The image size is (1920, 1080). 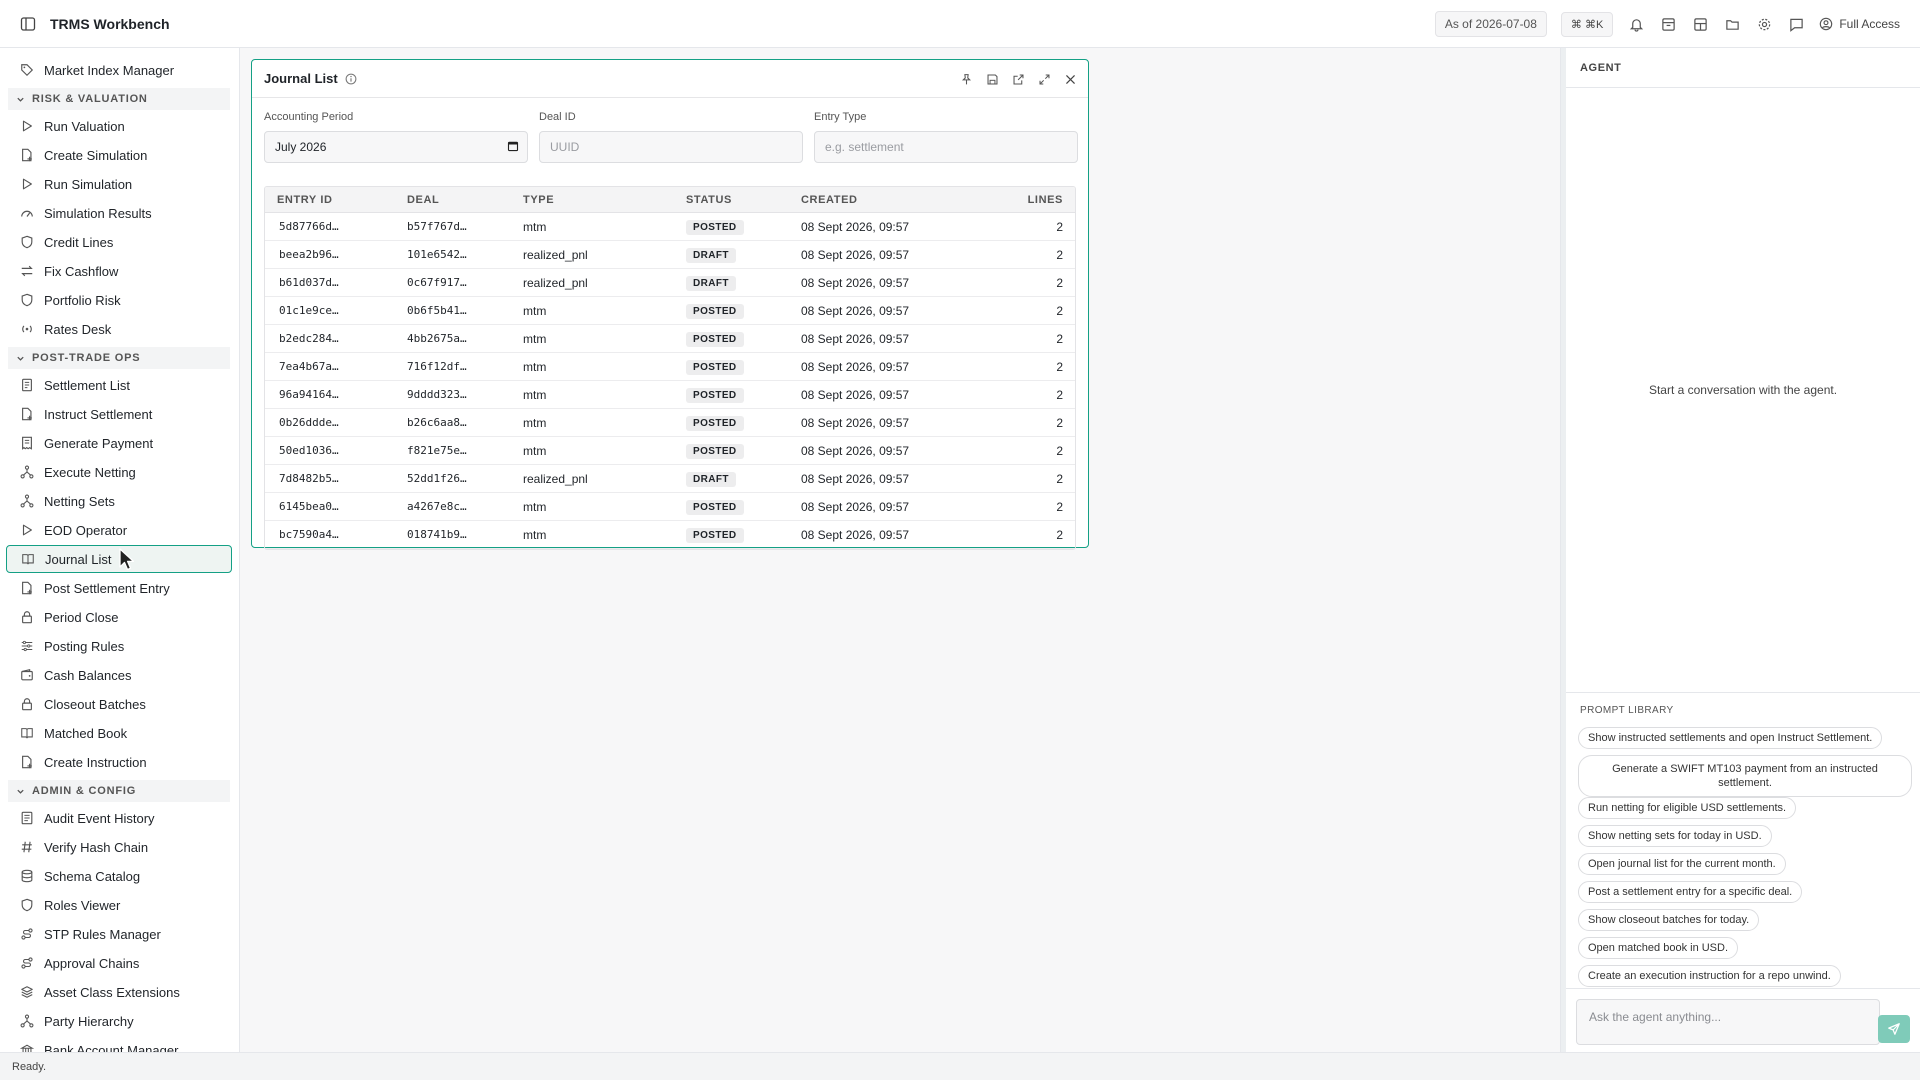 What do you see at coordinates (1490, 24) in the screenshot?
I see `as-of-date: As of 2026-07-08` at bounding box center [1490, 24].